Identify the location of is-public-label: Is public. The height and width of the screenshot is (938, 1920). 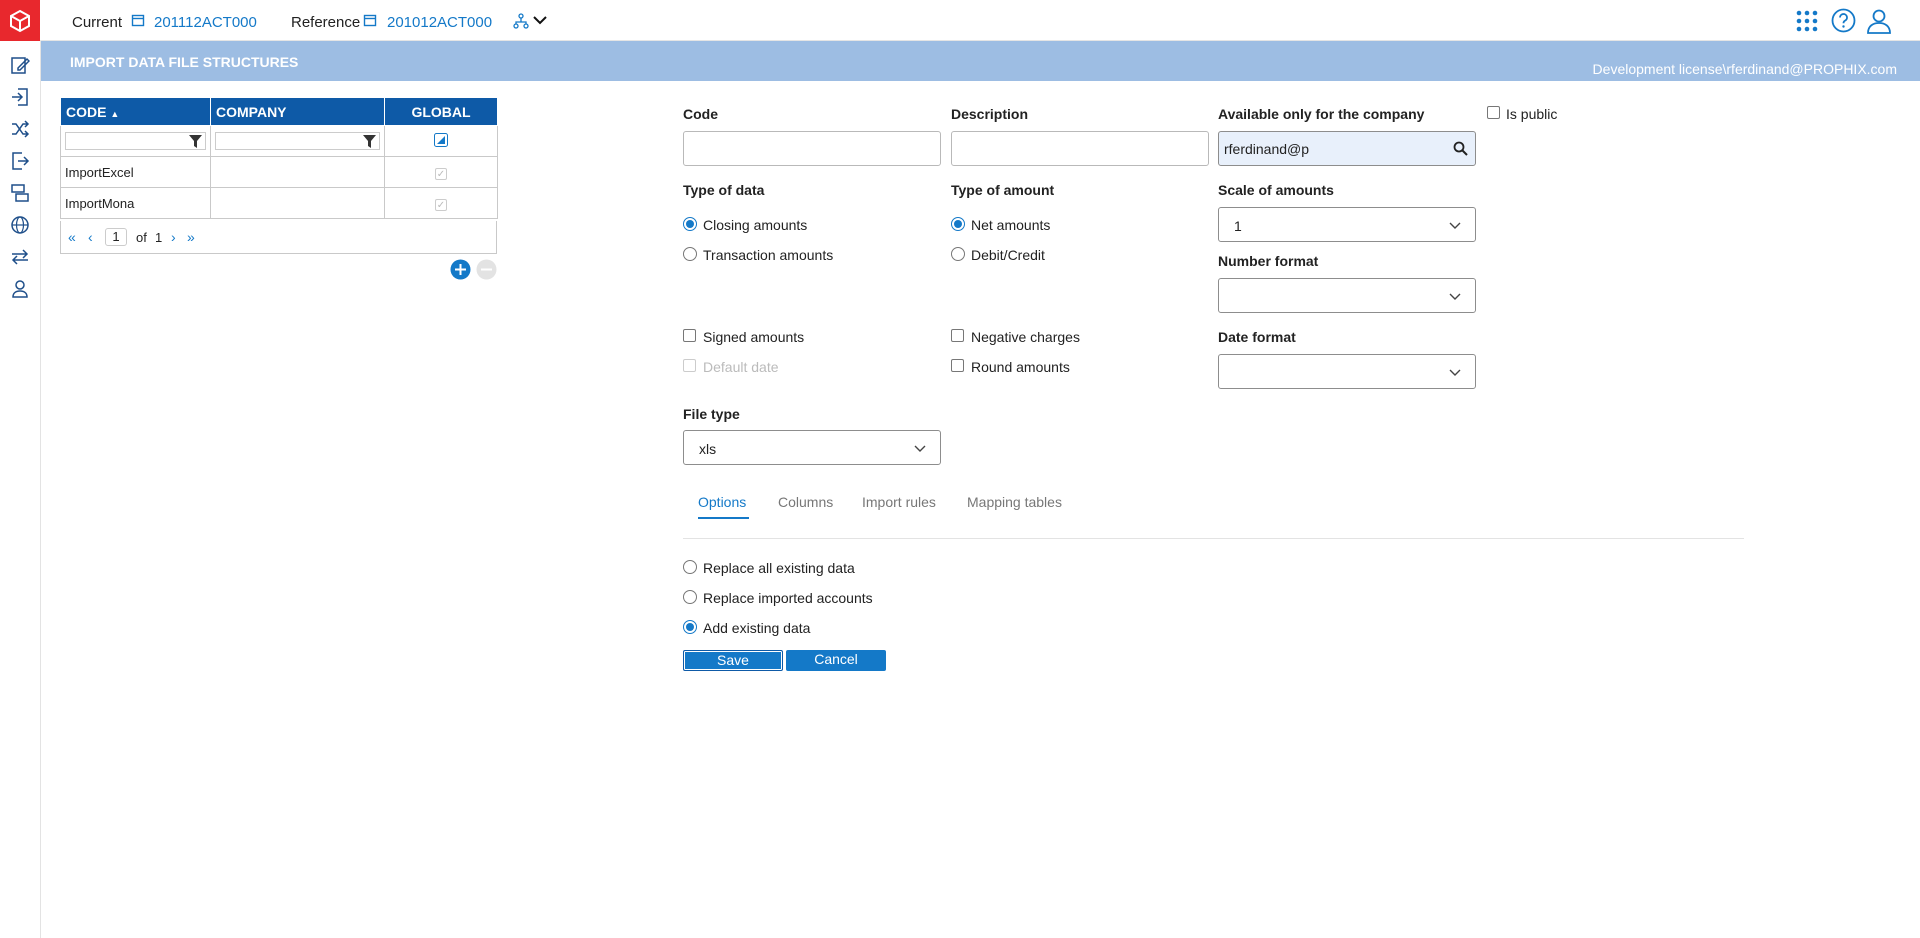
(1532, 114).